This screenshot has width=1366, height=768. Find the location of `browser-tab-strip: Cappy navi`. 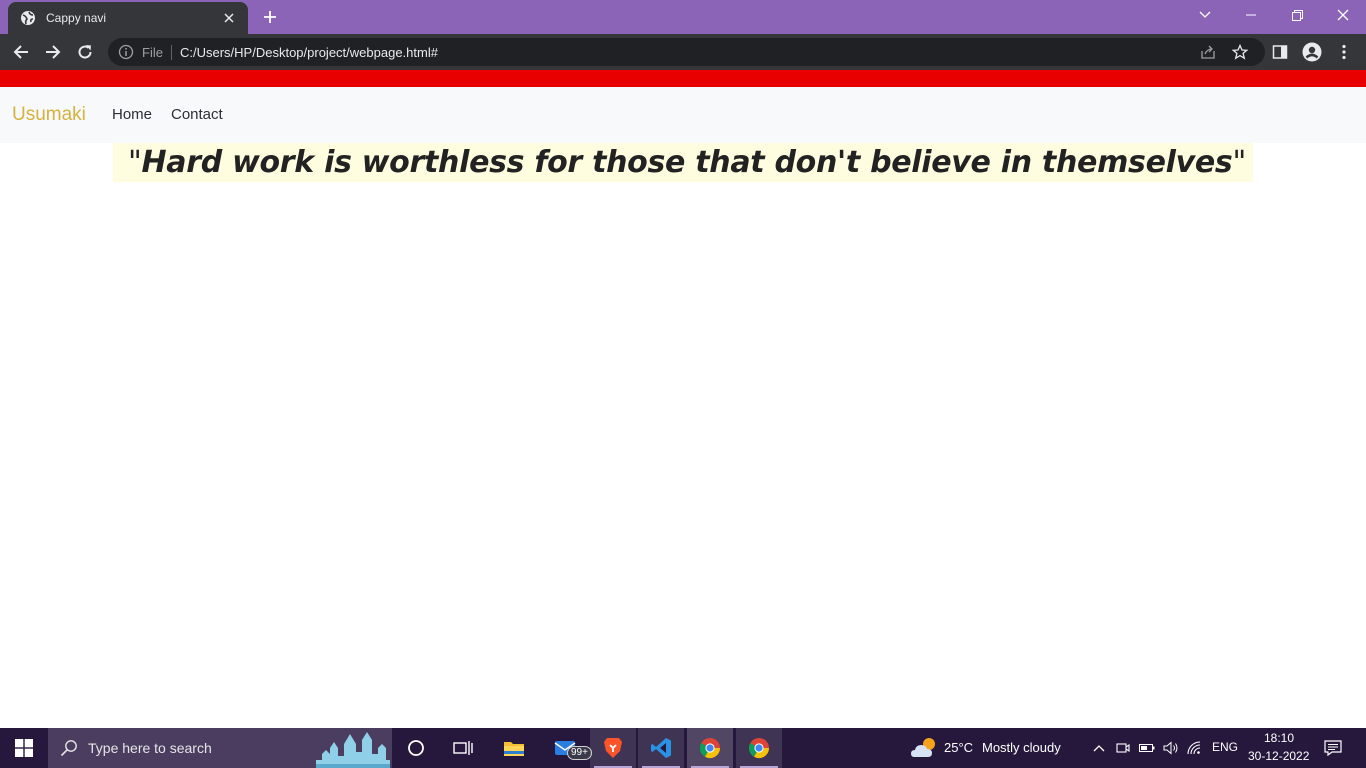

browser-tab-strip: Cappy navi is located at coordinates (683, 17).